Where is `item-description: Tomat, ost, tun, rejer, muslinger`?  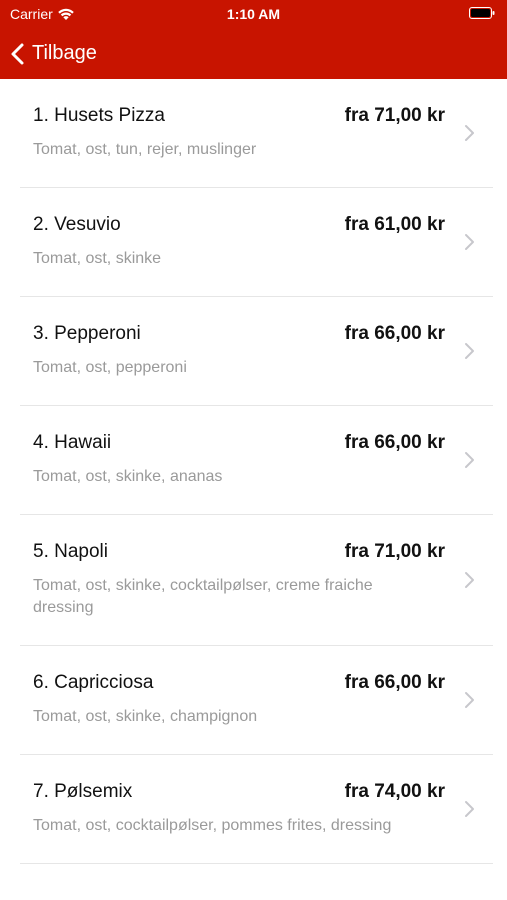
item-description: Tomat, ost, tun, rejer, muslinger is located at coordinates (145, 149).